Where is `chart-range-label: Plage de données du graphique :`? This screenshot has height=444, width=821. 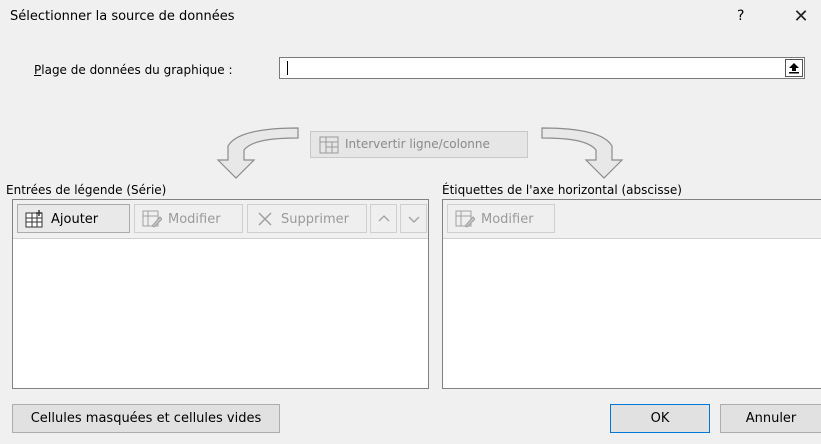
chart-range-label: Plage de données du graphique : is located at coordinates (133, 70).